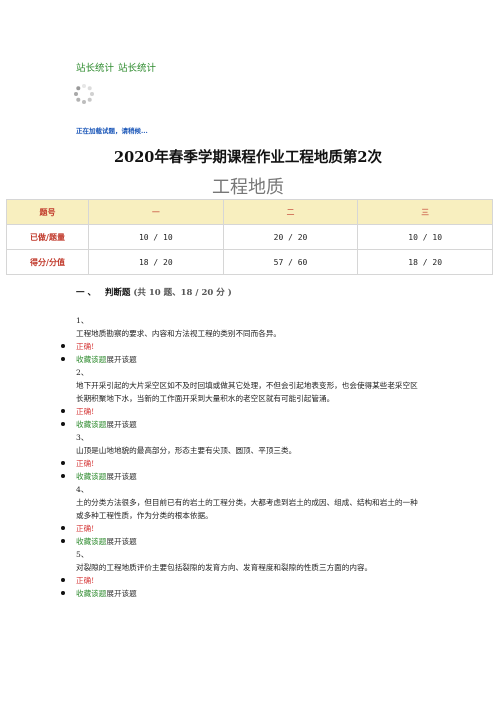 This screenshot has width=496, height=702. What do you see at coordinates (95, 68) in the screenshot?
I see `stats-link-1: 站长统计` at bounding box center [95, 68].